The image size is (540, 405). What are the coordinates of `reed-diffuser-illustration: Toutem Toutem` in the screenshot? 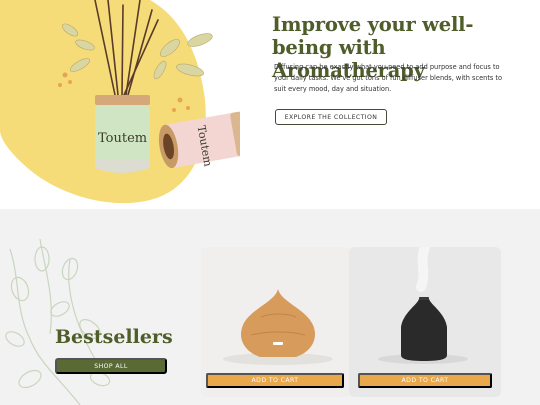 It's located at (149, 86).